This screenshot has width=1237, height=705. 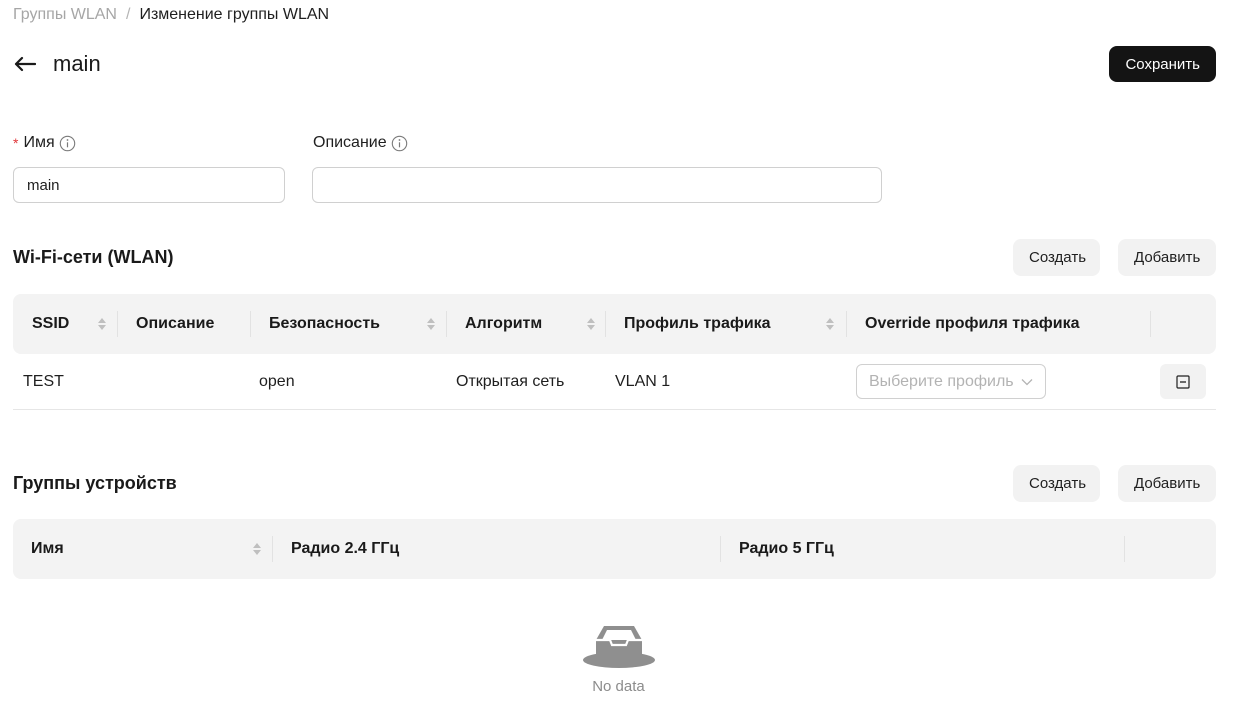 What do you see at coordinates (93, 257) in the screenshot?
I see `wlan-section-title: Wi-Fi-сети (WLAN)` at bounding box center [93, 257].